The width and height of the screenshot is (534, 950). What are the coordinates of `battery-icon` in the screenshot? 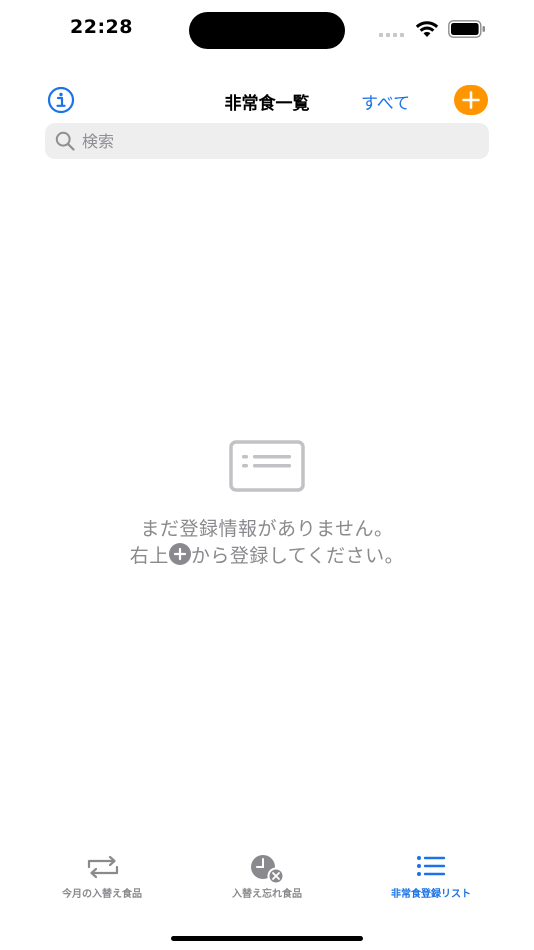 It's located at (466, 29).